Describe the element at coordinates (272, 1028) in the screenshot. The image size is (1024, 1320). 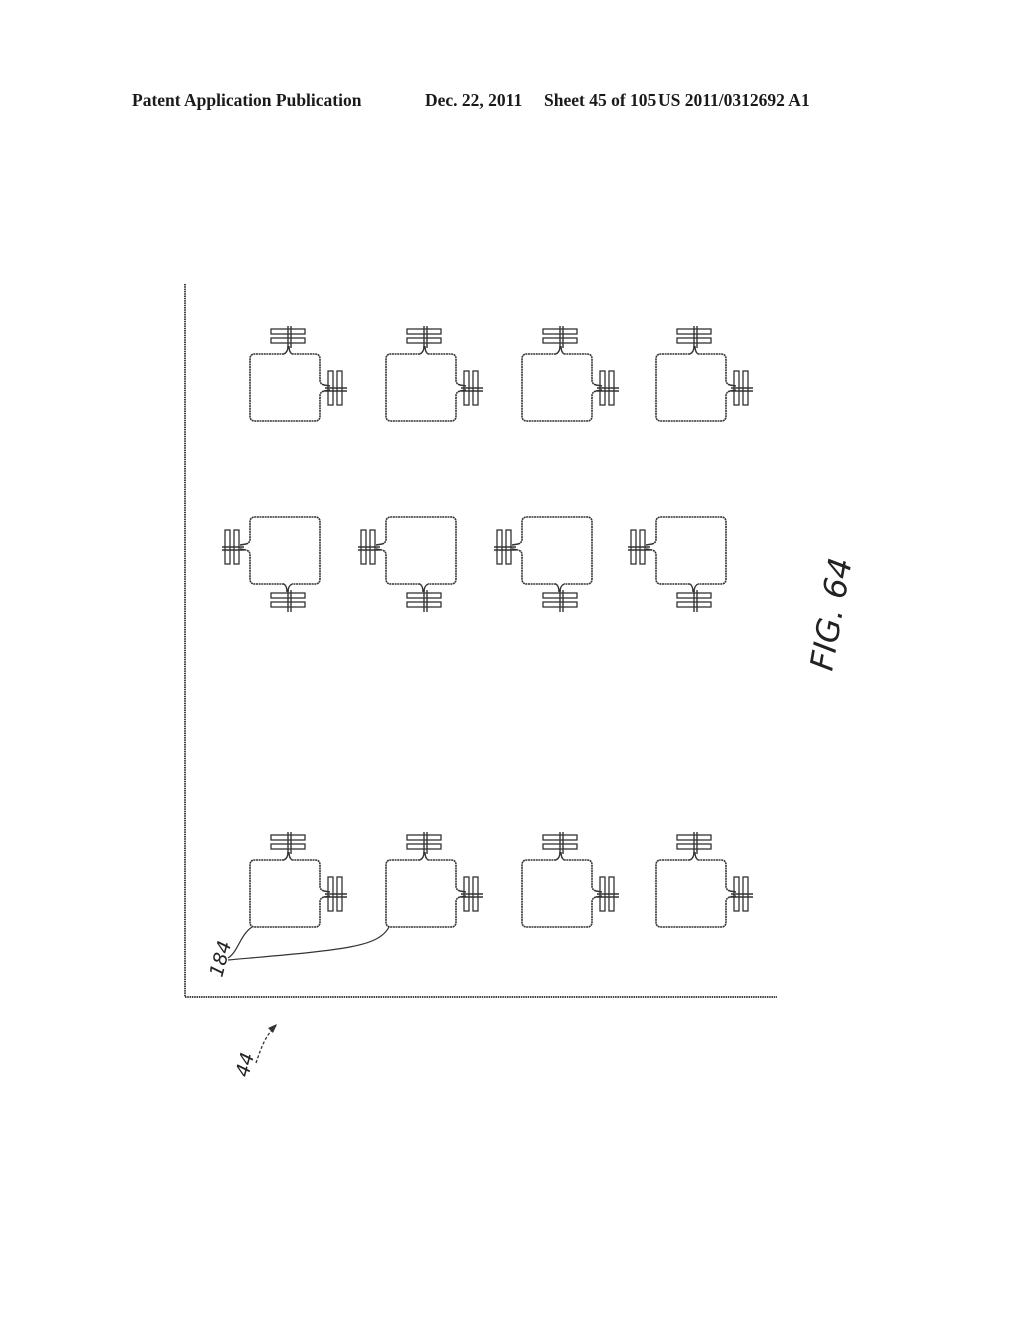
I see `arrowhead-icon` at that location.